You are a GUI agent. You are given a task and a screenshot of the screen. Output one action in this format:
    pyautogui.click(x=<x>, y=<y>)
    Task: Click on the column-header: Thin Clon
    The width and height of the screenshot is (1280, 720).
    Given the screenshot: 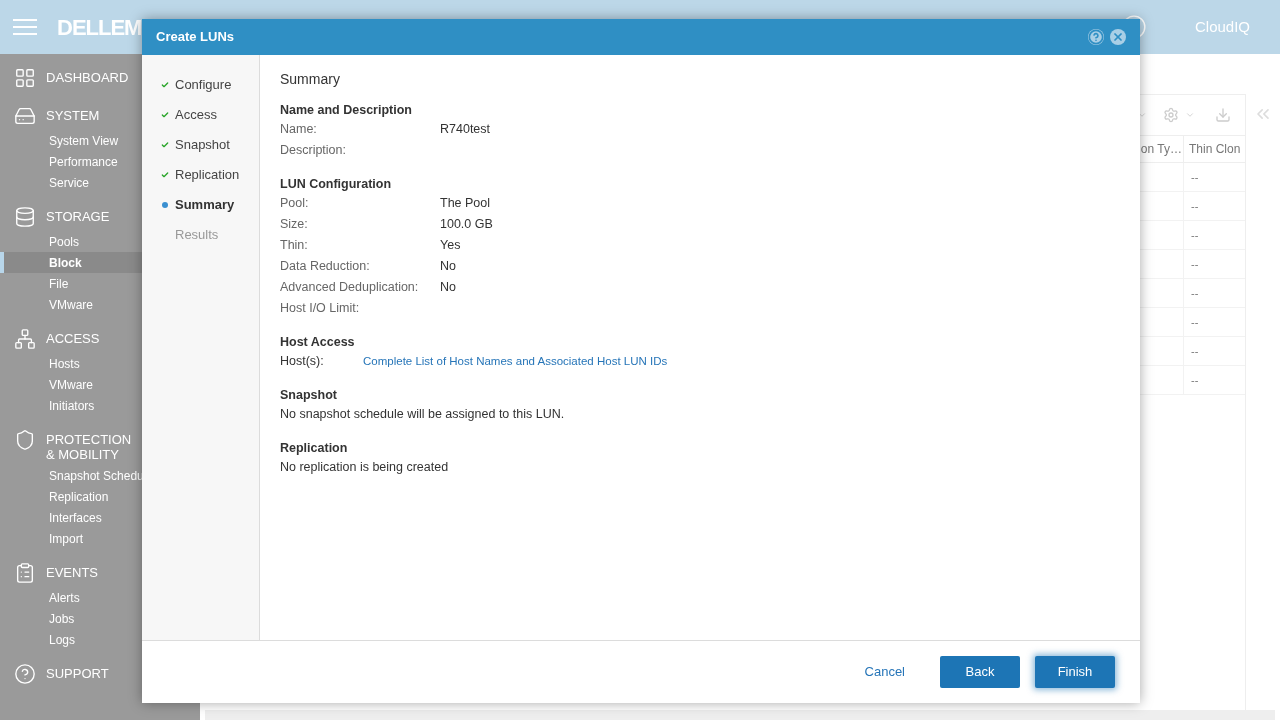 What is the action you would take?
    pyautogui.click(x=1214, y=149)
    